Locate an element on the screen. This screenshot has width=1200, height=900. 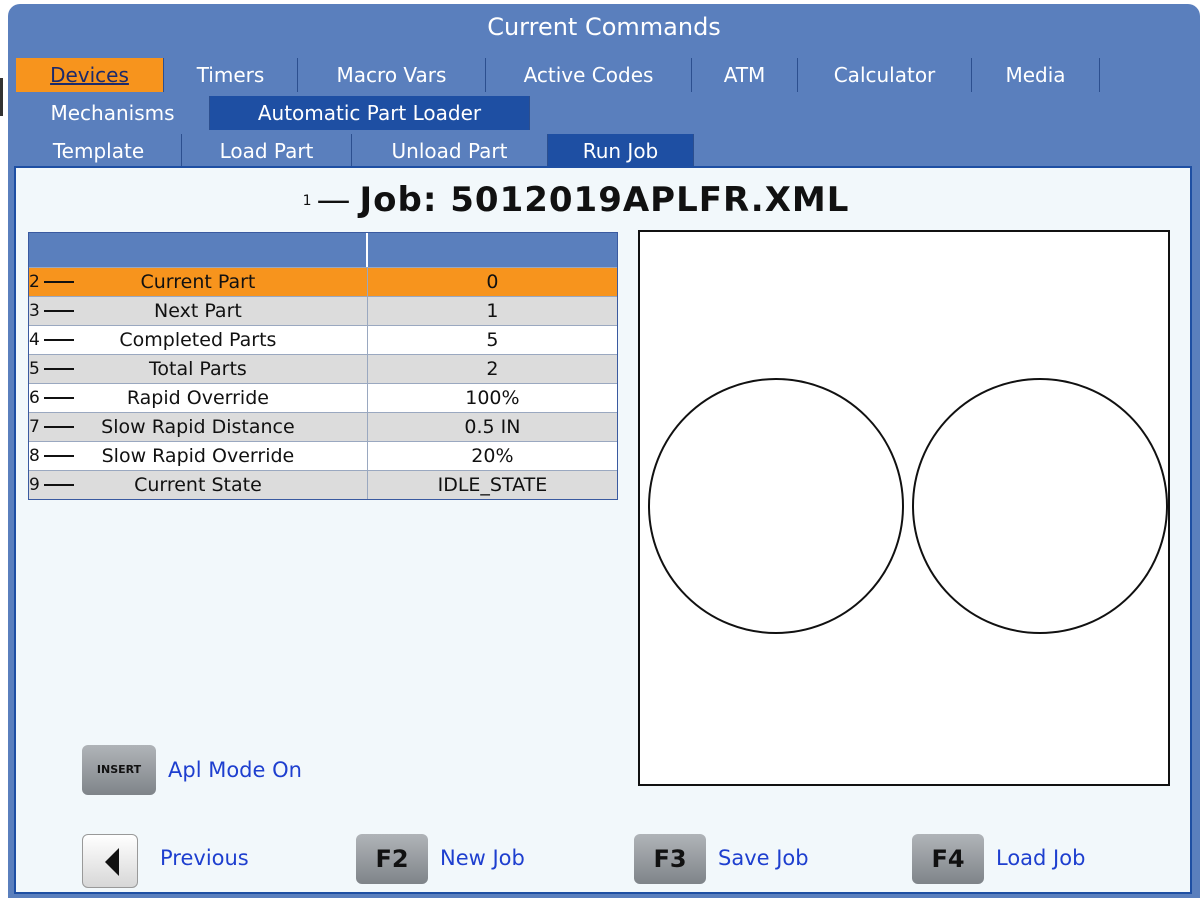
row-label: Completed Parts is located at coordinates (198, 340).